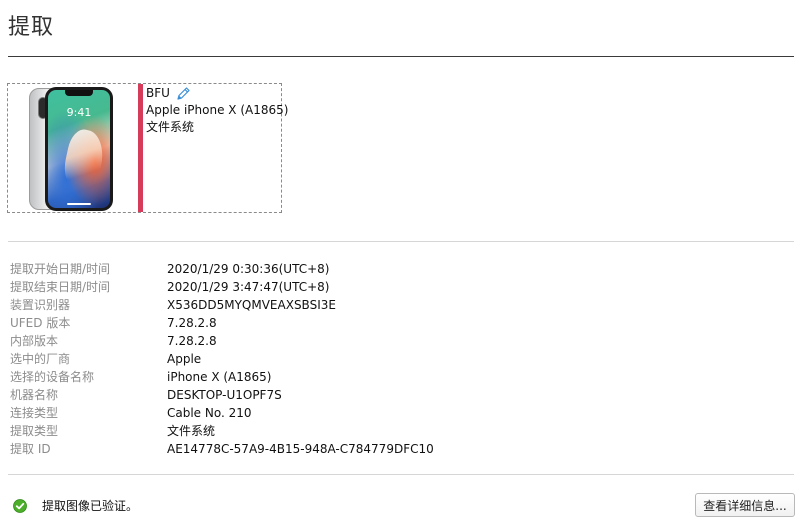 The image size is (804, 527). I want to click on detail-value: Cable No. 210, so click(209, 413).